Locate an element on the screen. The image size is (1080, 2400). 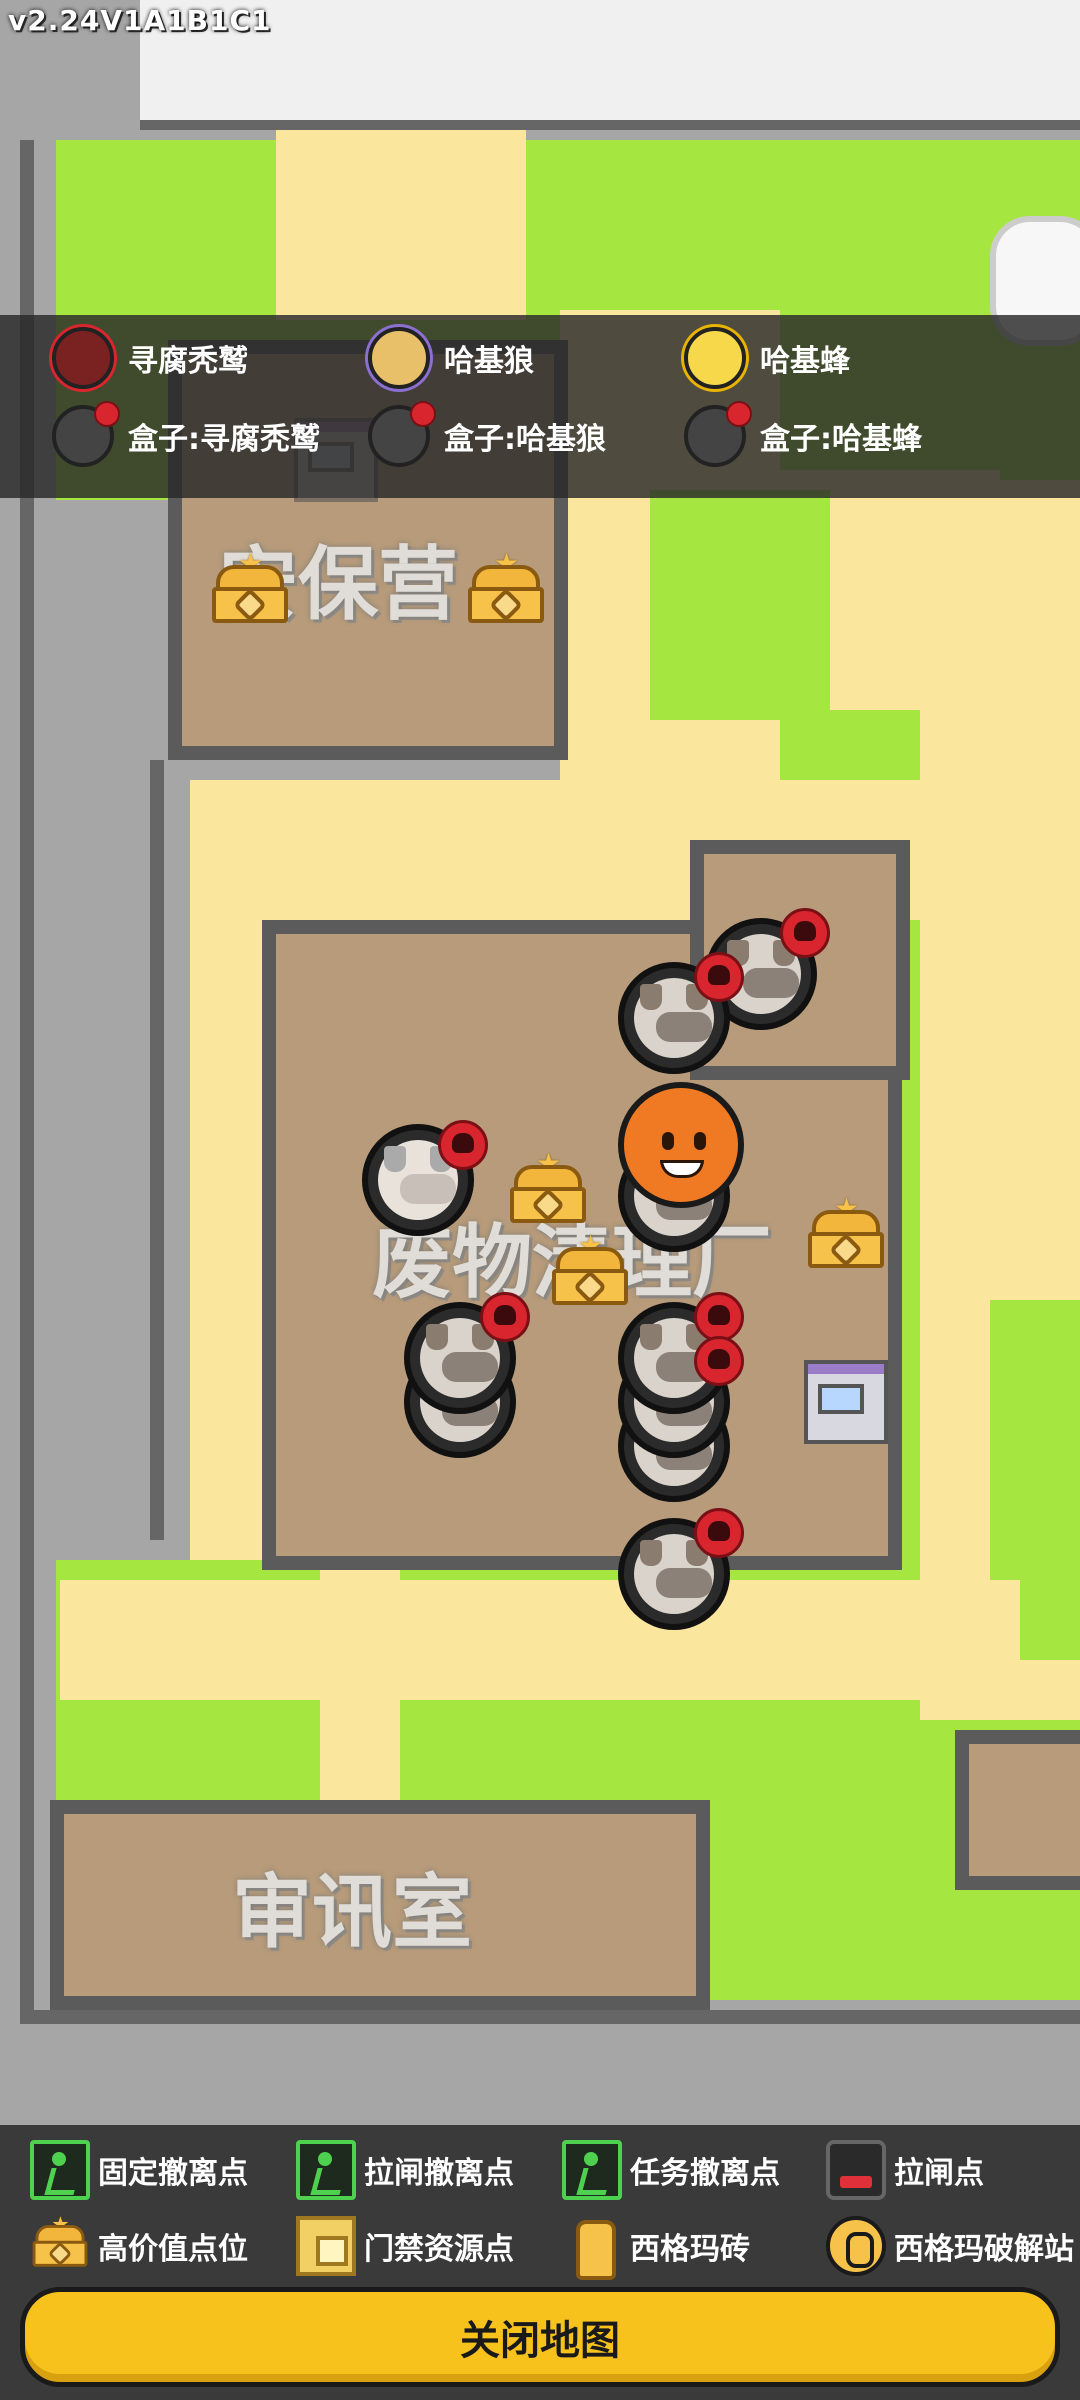
sigma-brick-icon is located at coordinates (592, 2248).